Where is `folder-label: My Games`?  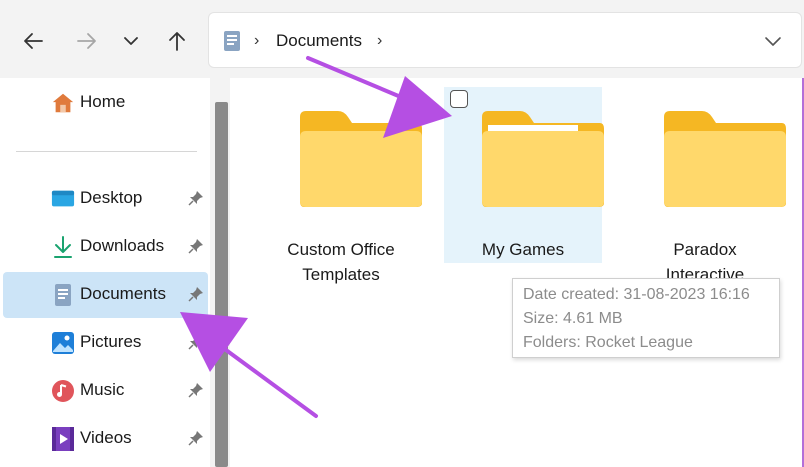 folder-label: My Games is located at coordinates (523, 249).